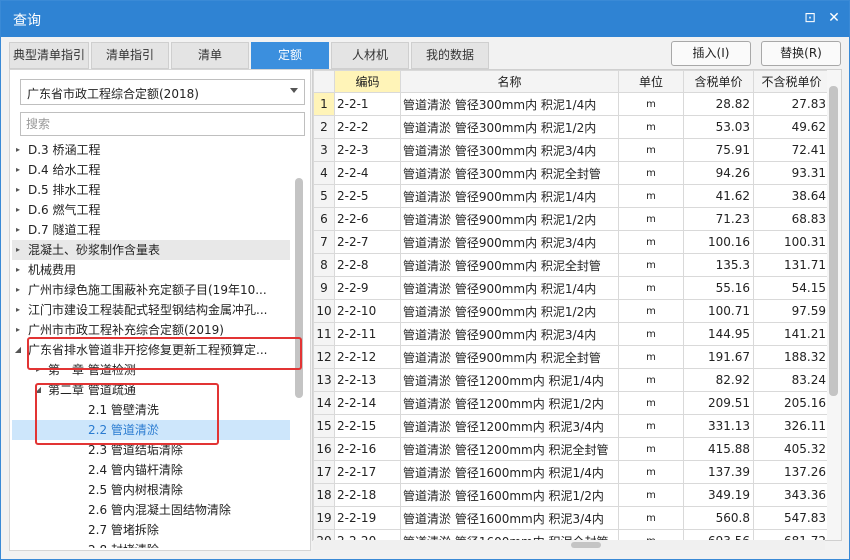  What do you see at coordinates (49, 55) in the screenshot?
I see `tab-typical-bill-guide: 典型清单指引` at bounding box center [49, 55].